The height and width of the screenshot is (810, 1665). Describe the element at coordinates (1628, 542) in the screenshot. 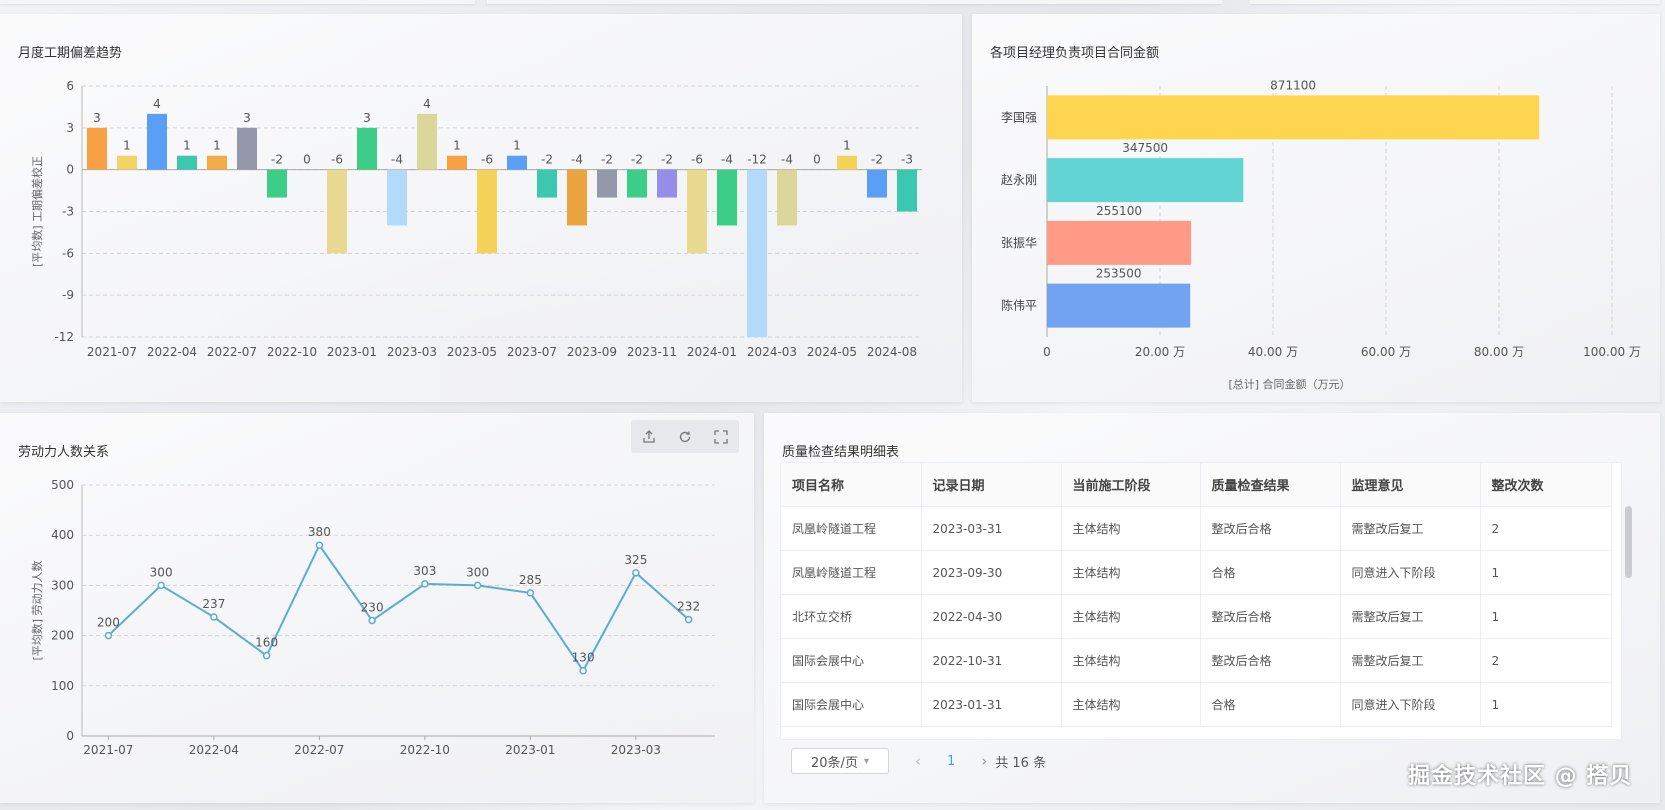

I see `table-scrollbar` at that location.